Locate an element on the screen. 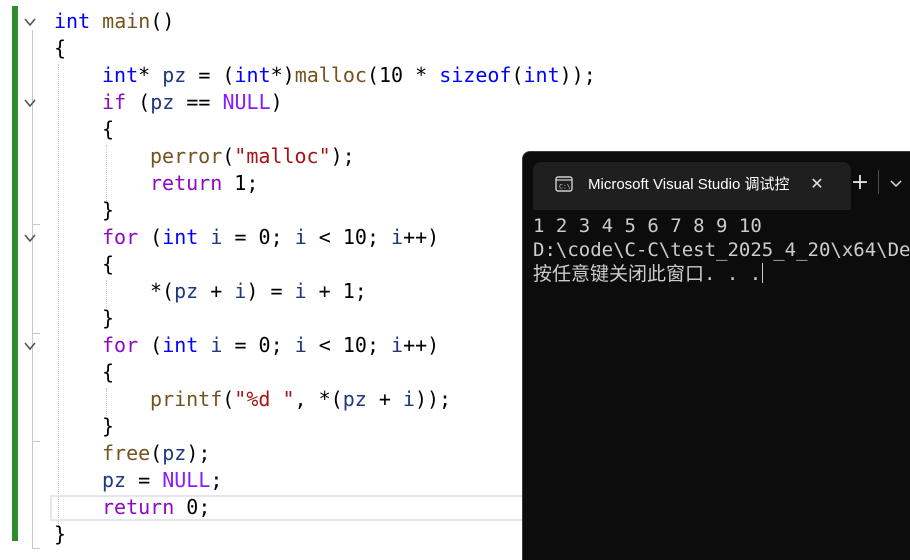  code-line-16: } is located at coordinates (108, 426).